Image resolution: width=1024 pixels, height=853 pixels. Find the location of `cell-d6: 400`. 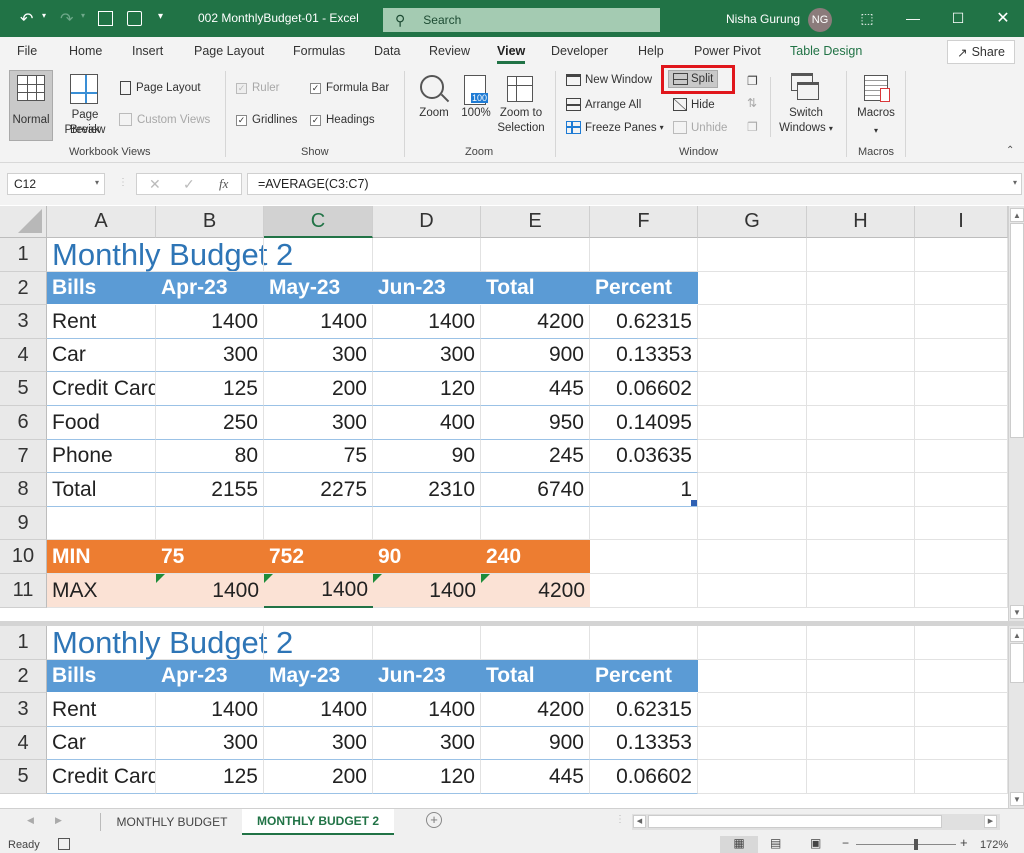

cell-d6: 400 is located at coordinates (427, 423).